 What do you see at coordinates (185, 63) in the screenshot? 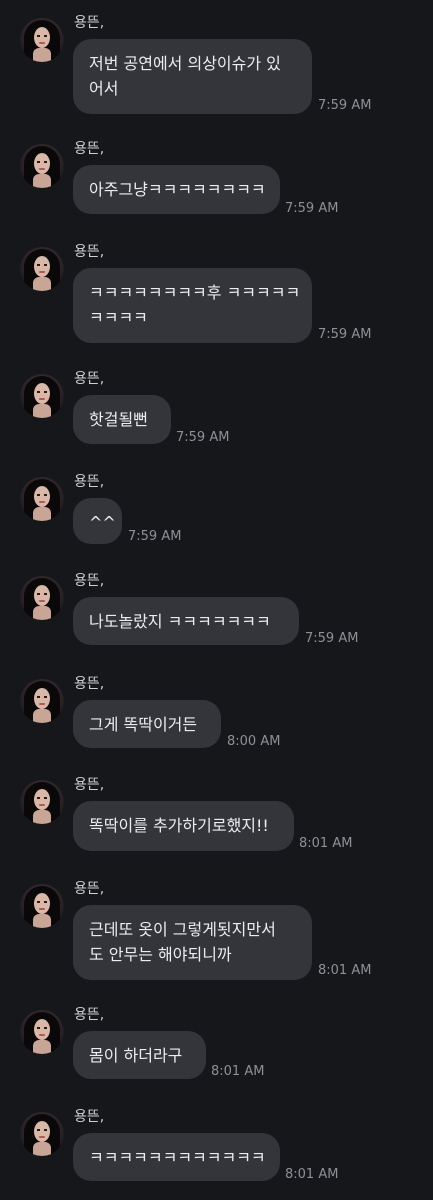
I see `message-text-line: 저번 공연에서 의상이슈가 있` at bounding box center [185, 63].